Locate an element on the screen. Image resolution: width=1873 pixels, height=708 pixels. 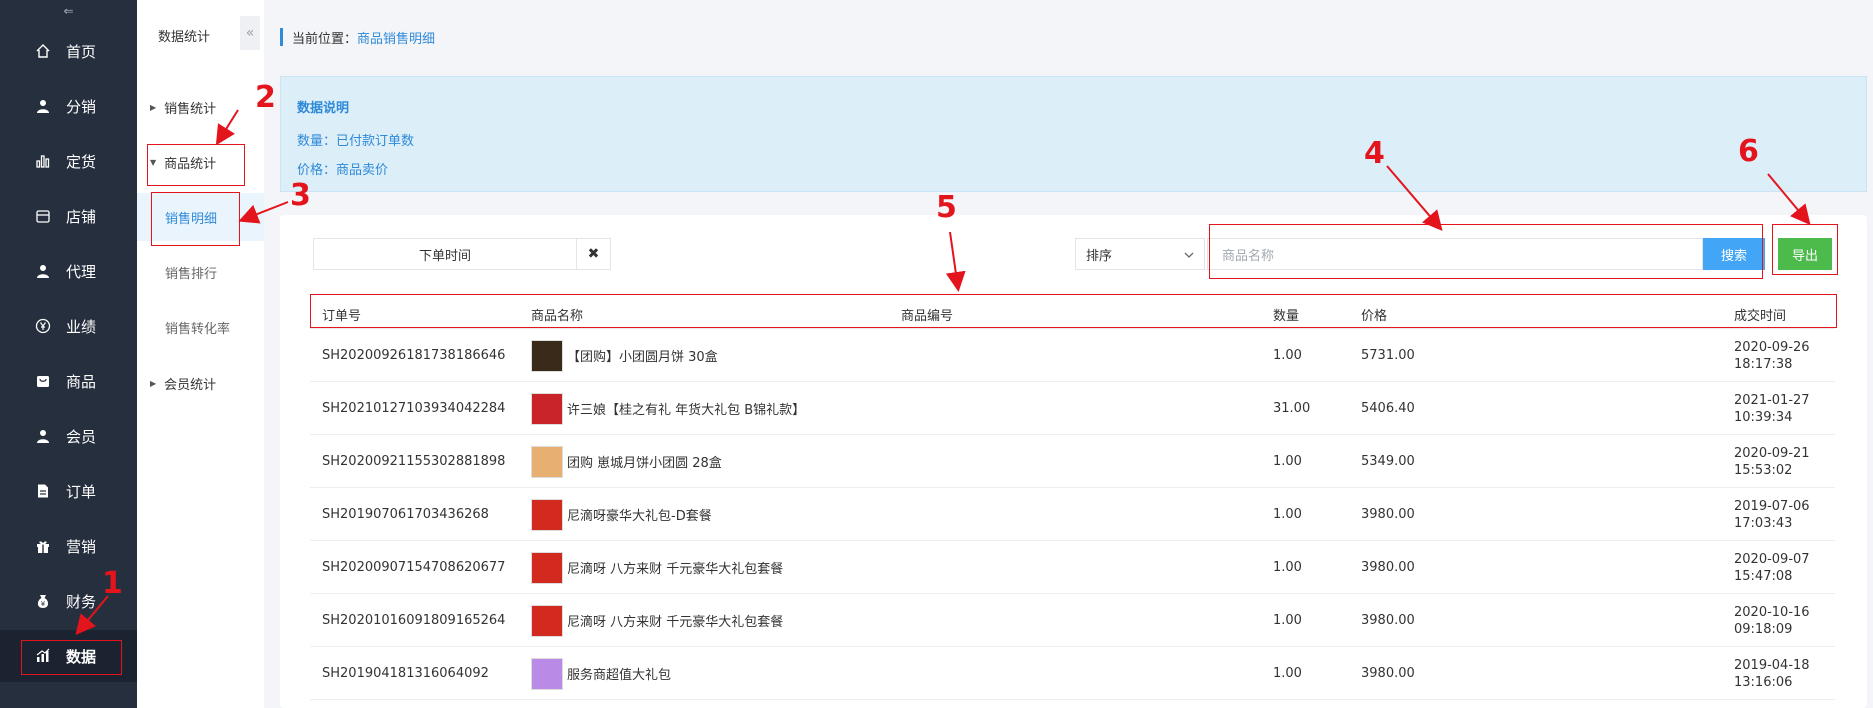
order-no-cell: SH201904181316064092 is located at coordinates (405, 673).